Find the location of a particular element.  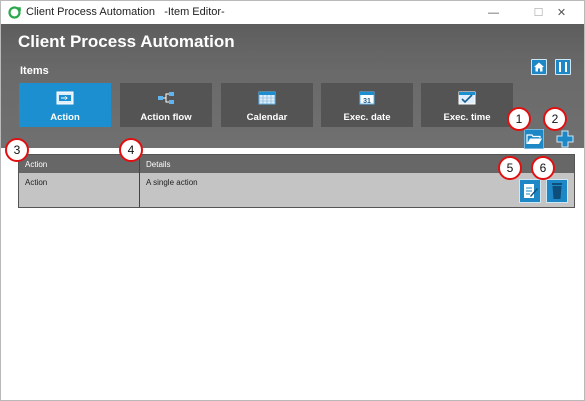

exec-time-icon is located at coordinates (467, 98).